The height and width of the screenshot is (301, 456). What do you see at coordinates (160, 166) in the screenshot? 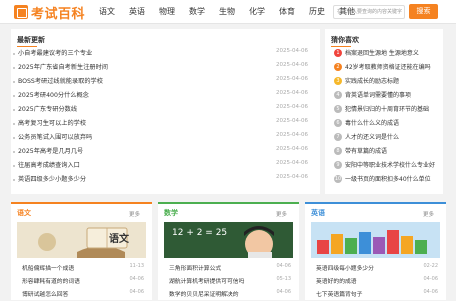
I see `list-item: 往届高考成绩查询入口 2025-04-06` at bounding box center [160, 166].